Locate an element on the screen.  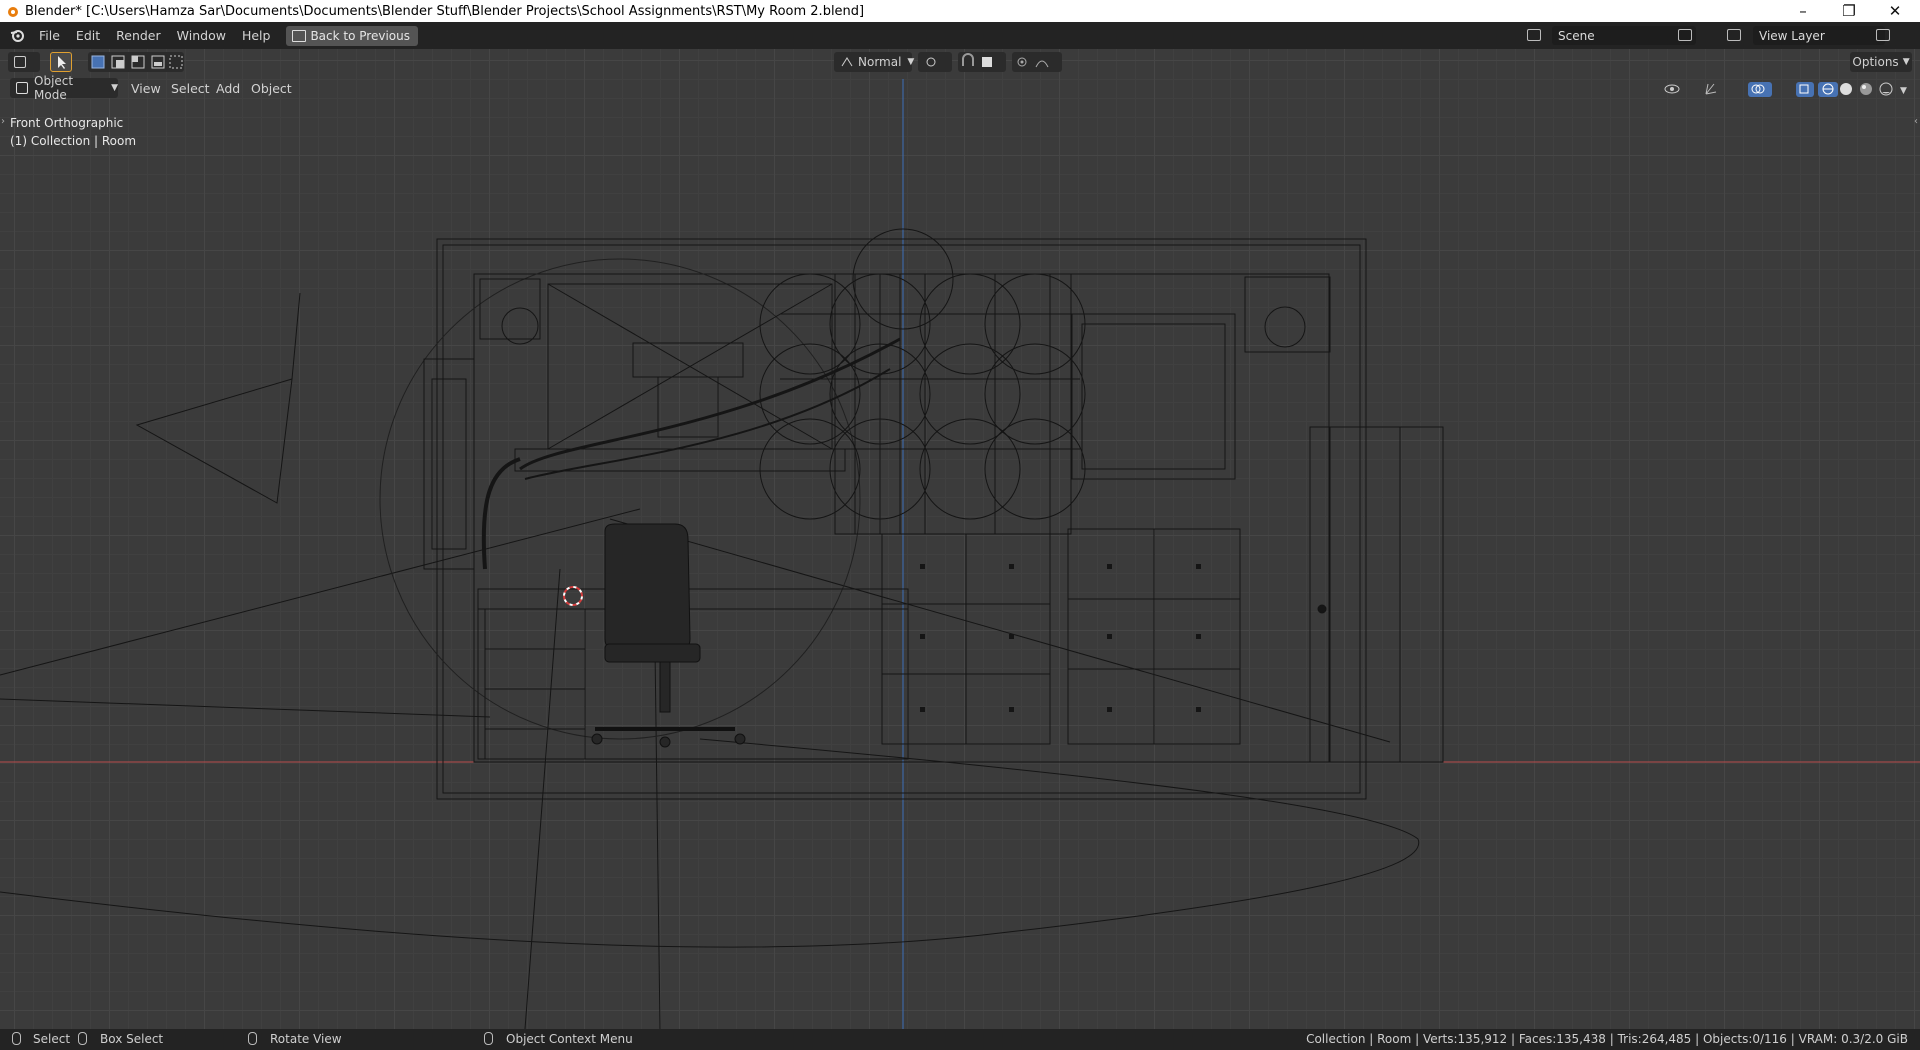
overlay-icon is located at coordinates (1760, 89).